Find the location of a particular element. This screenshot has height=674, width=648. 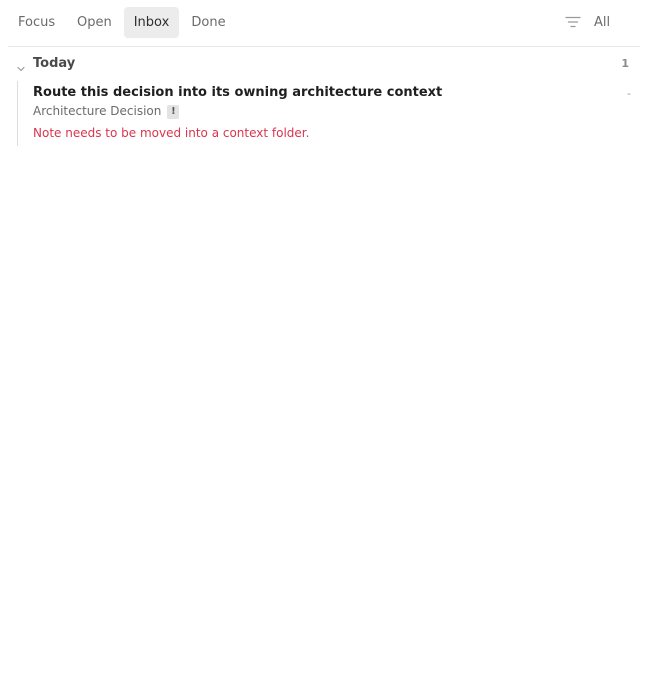

group-header-today: Today 1 is located at coordinates (324, 64).